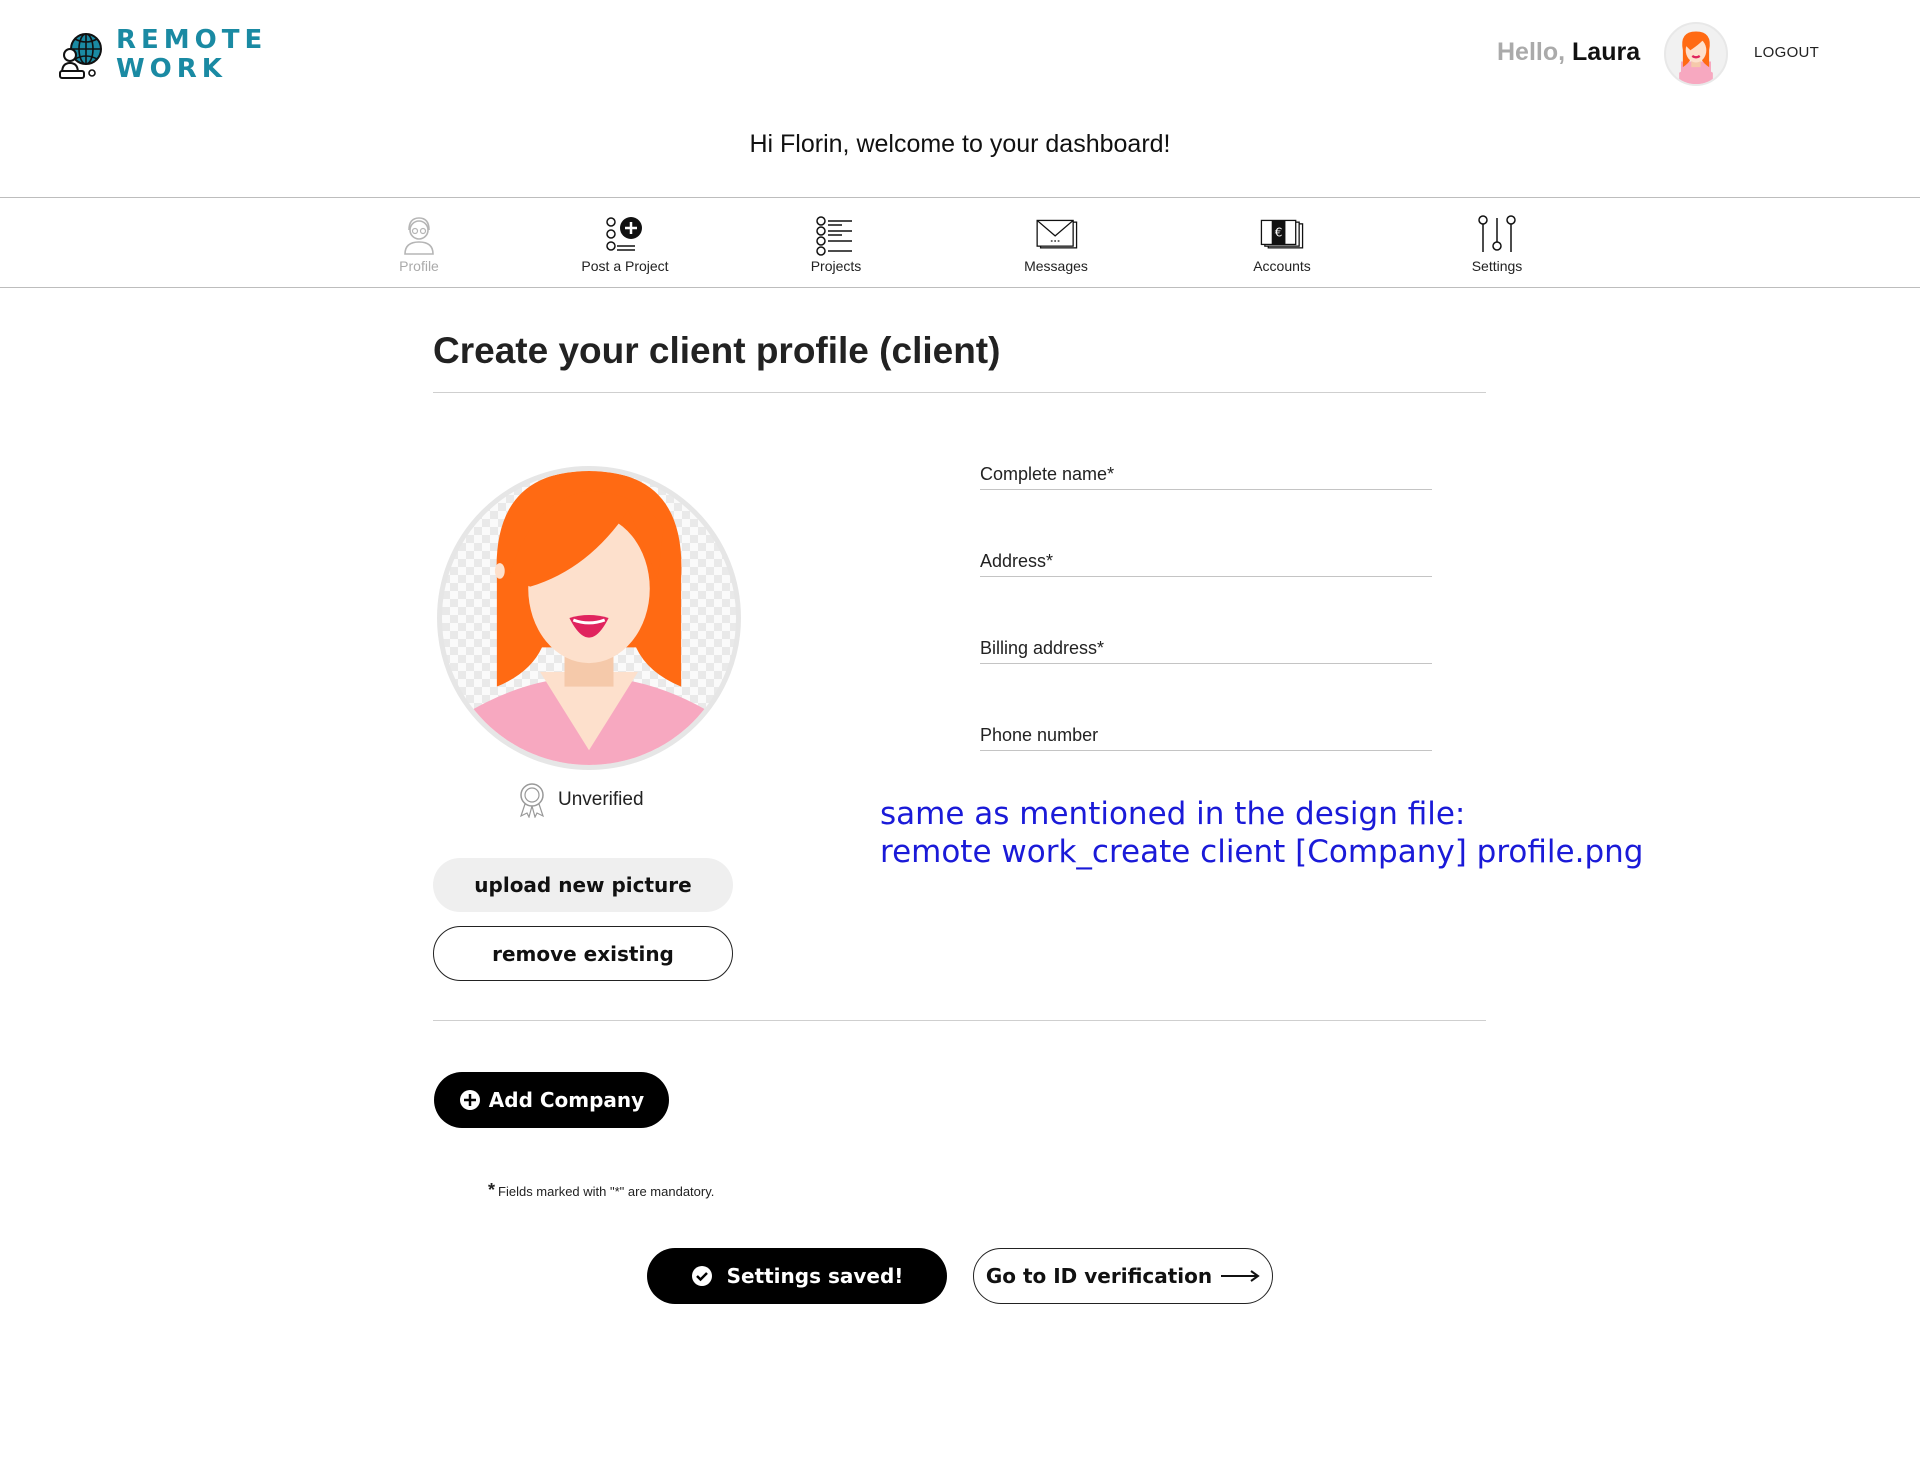 The image size is (1920, 1470). I want to click on logo: REMOTE WORK, so click(162, 55).